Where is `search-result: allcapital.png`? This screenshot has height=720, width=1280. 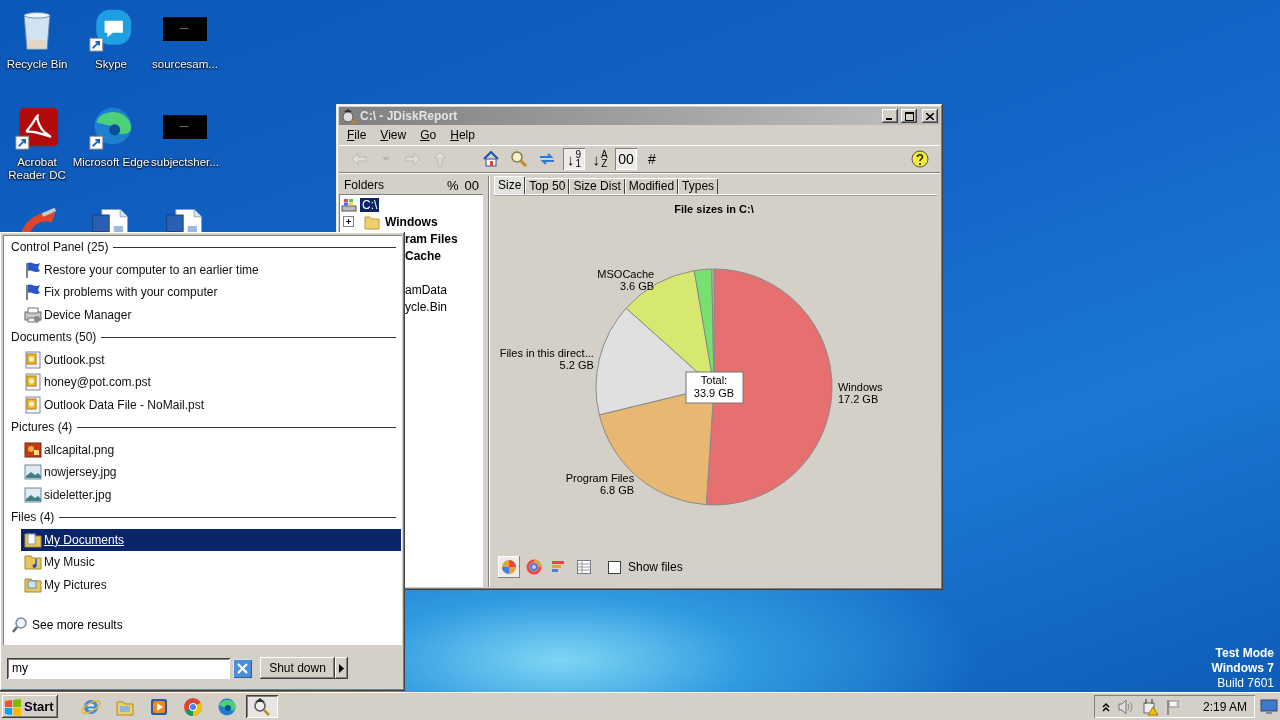 search-result: allcapital.png is located at coordinates (211, 449).